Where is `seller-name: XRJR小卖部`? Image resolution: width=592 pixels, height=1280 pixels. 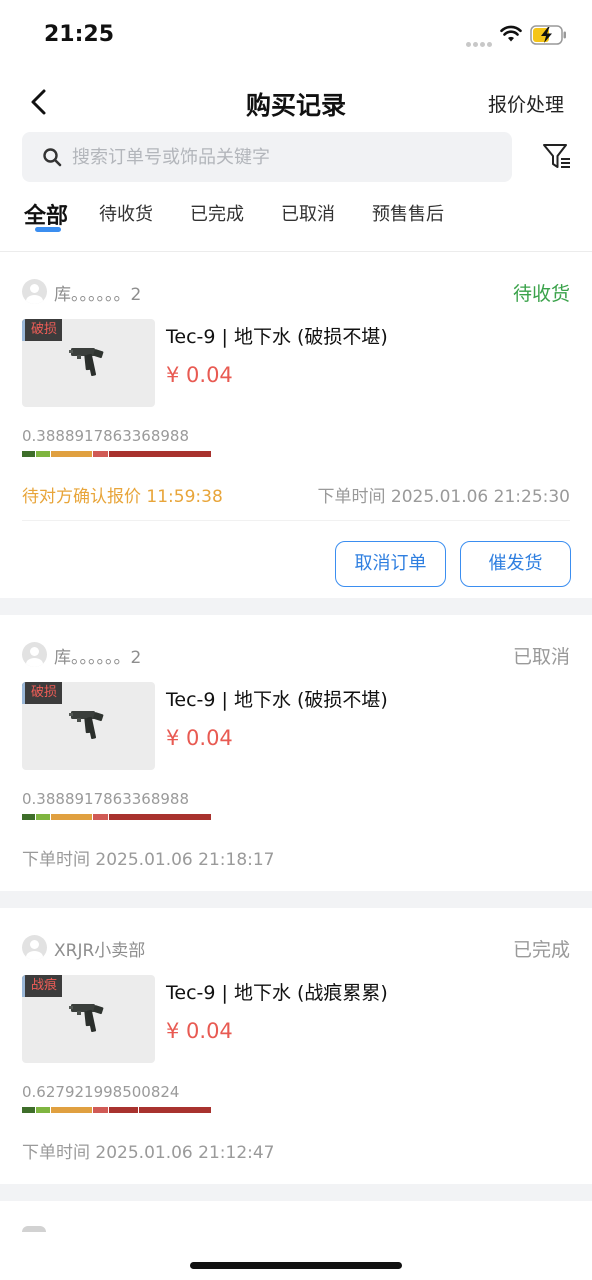
seller-name: XRJR小卖部 is located at coordinates (100, 951).